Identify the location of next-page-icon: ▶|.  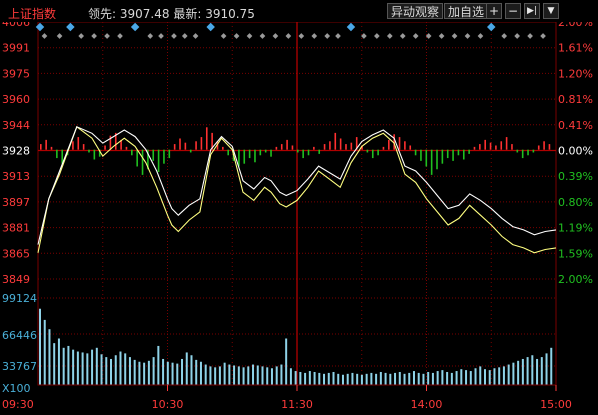
(532, 11).